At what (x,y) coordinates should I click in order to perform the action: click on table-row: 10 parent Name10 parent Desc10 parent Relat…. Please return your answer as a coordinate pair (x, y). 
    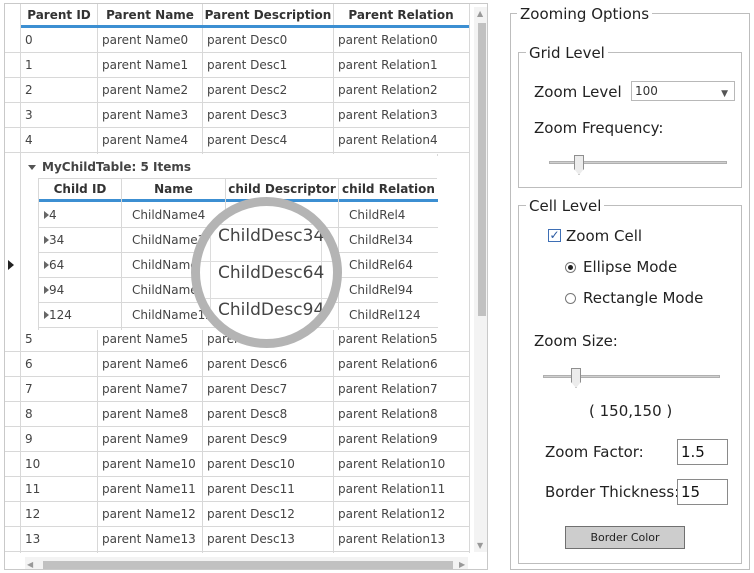
    Looking at the image, I should click on (237, 464).